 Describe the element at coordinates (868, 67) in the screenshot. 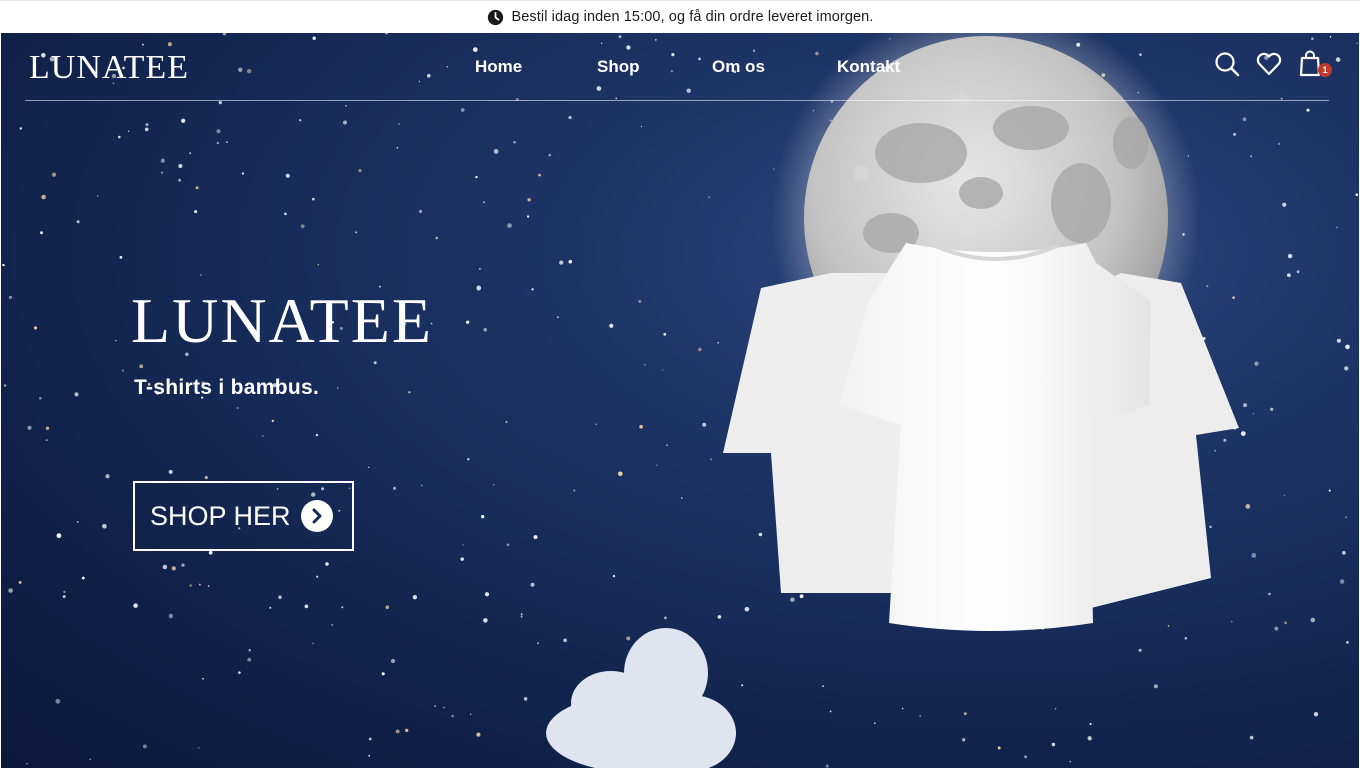

I see `nav-kontakt: Kontakt` at that location.